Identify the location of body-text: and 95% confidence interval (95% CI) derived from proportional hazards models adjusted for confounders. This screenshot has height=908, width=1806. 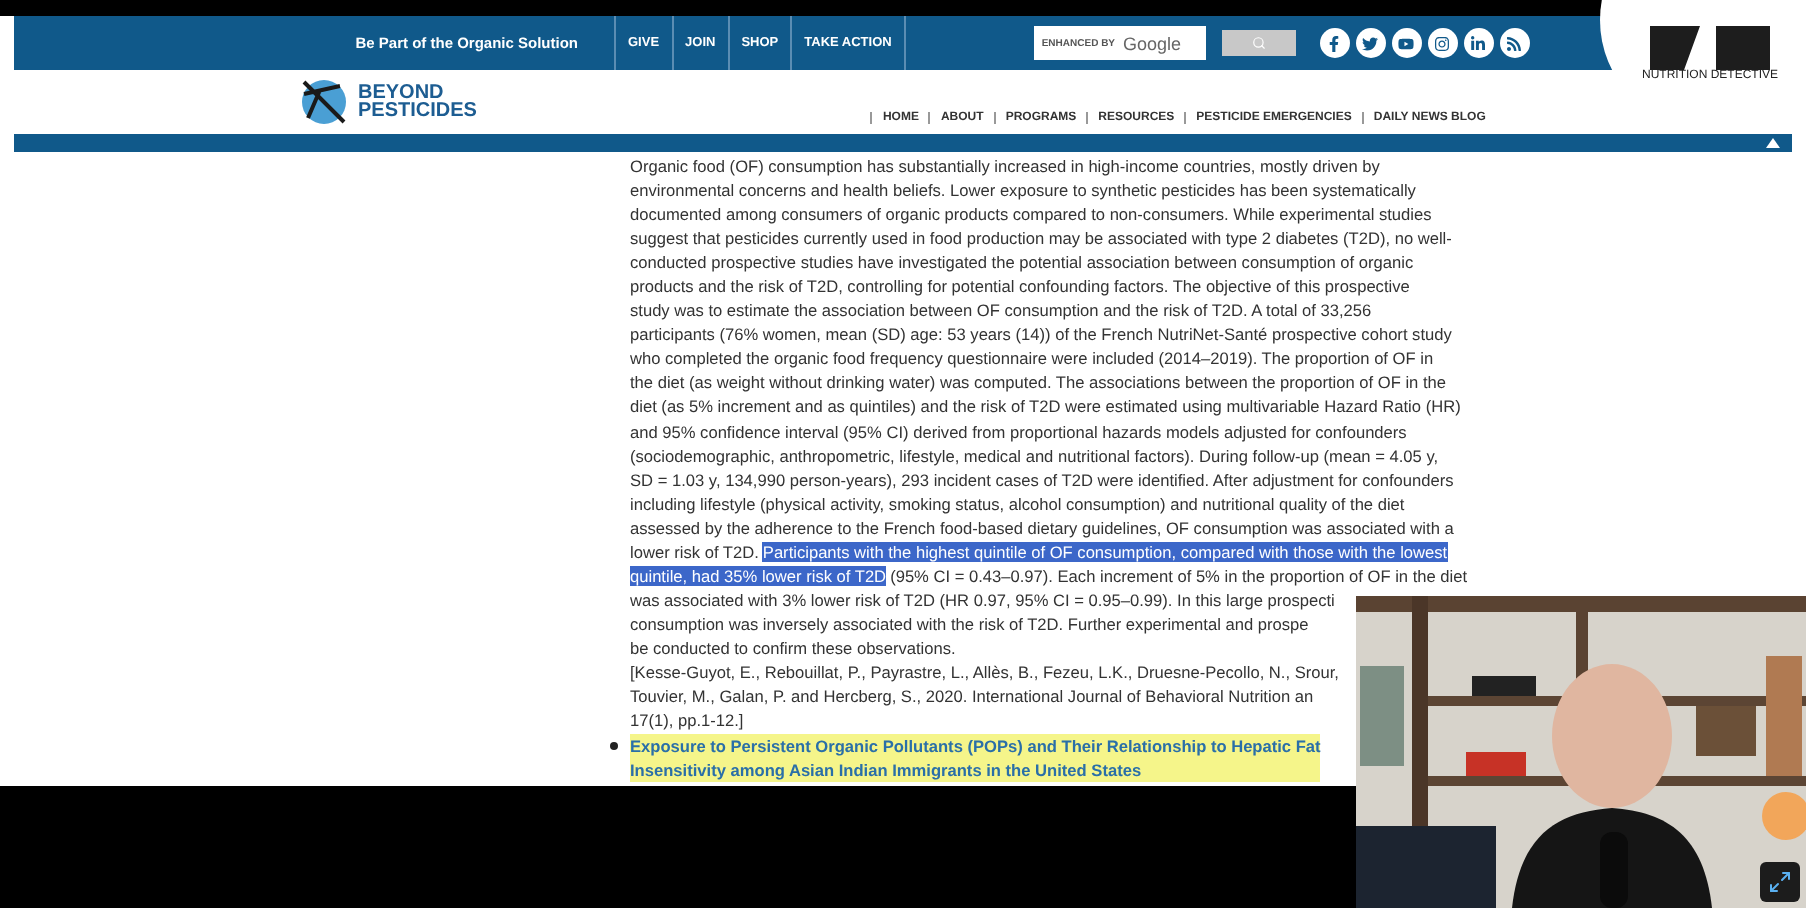
(1018, 431).